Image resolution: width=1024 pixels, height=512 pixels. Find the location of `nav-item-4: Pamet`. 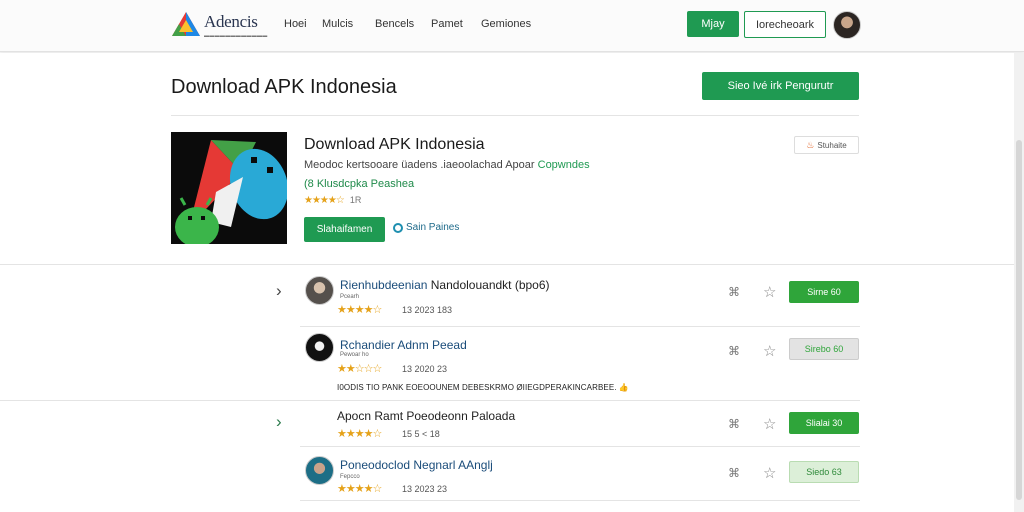

nav-item-4: Pamet is located at coordinates (447, 24).